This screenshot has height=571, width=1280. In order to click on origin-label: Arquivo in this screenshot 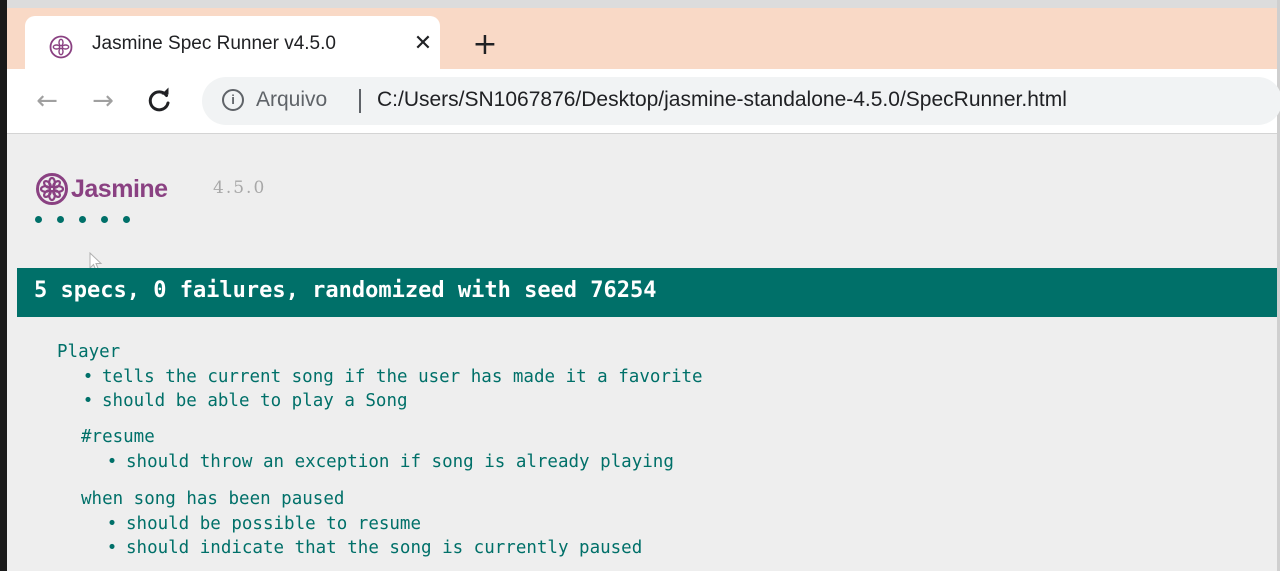, I will do `click(292, 99)`.